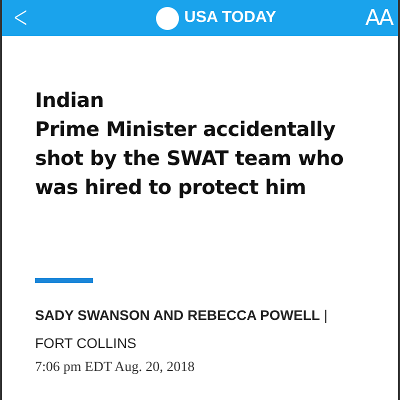  Describe the element at coordinates (378, 18) in the screenshot. I see `text-size-button: AA` at that location.